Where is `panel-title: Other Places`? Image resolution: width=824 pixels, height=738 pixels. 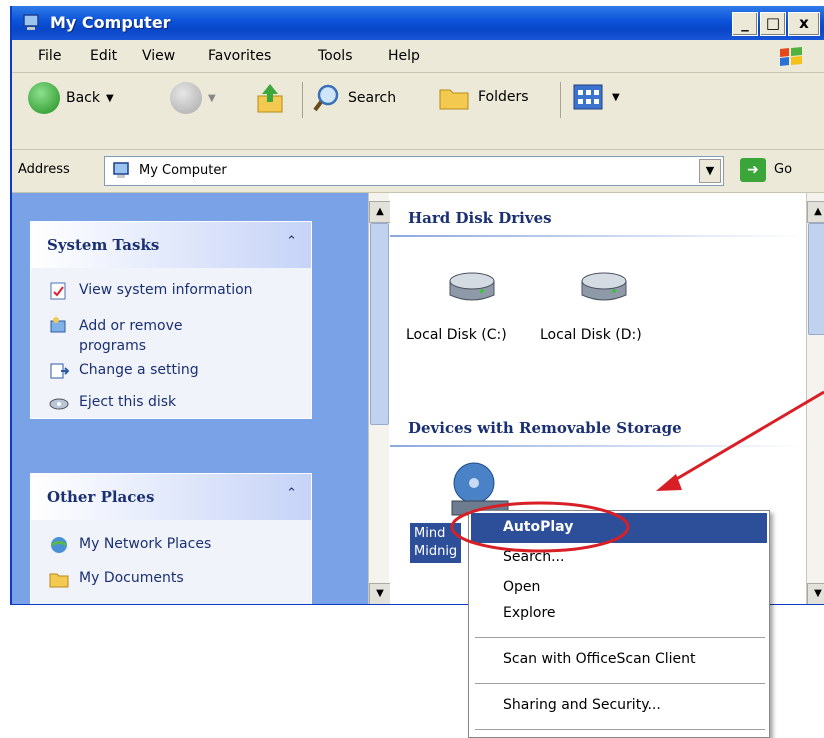
panel-title: Other Places is located at coordinates (101, 497).